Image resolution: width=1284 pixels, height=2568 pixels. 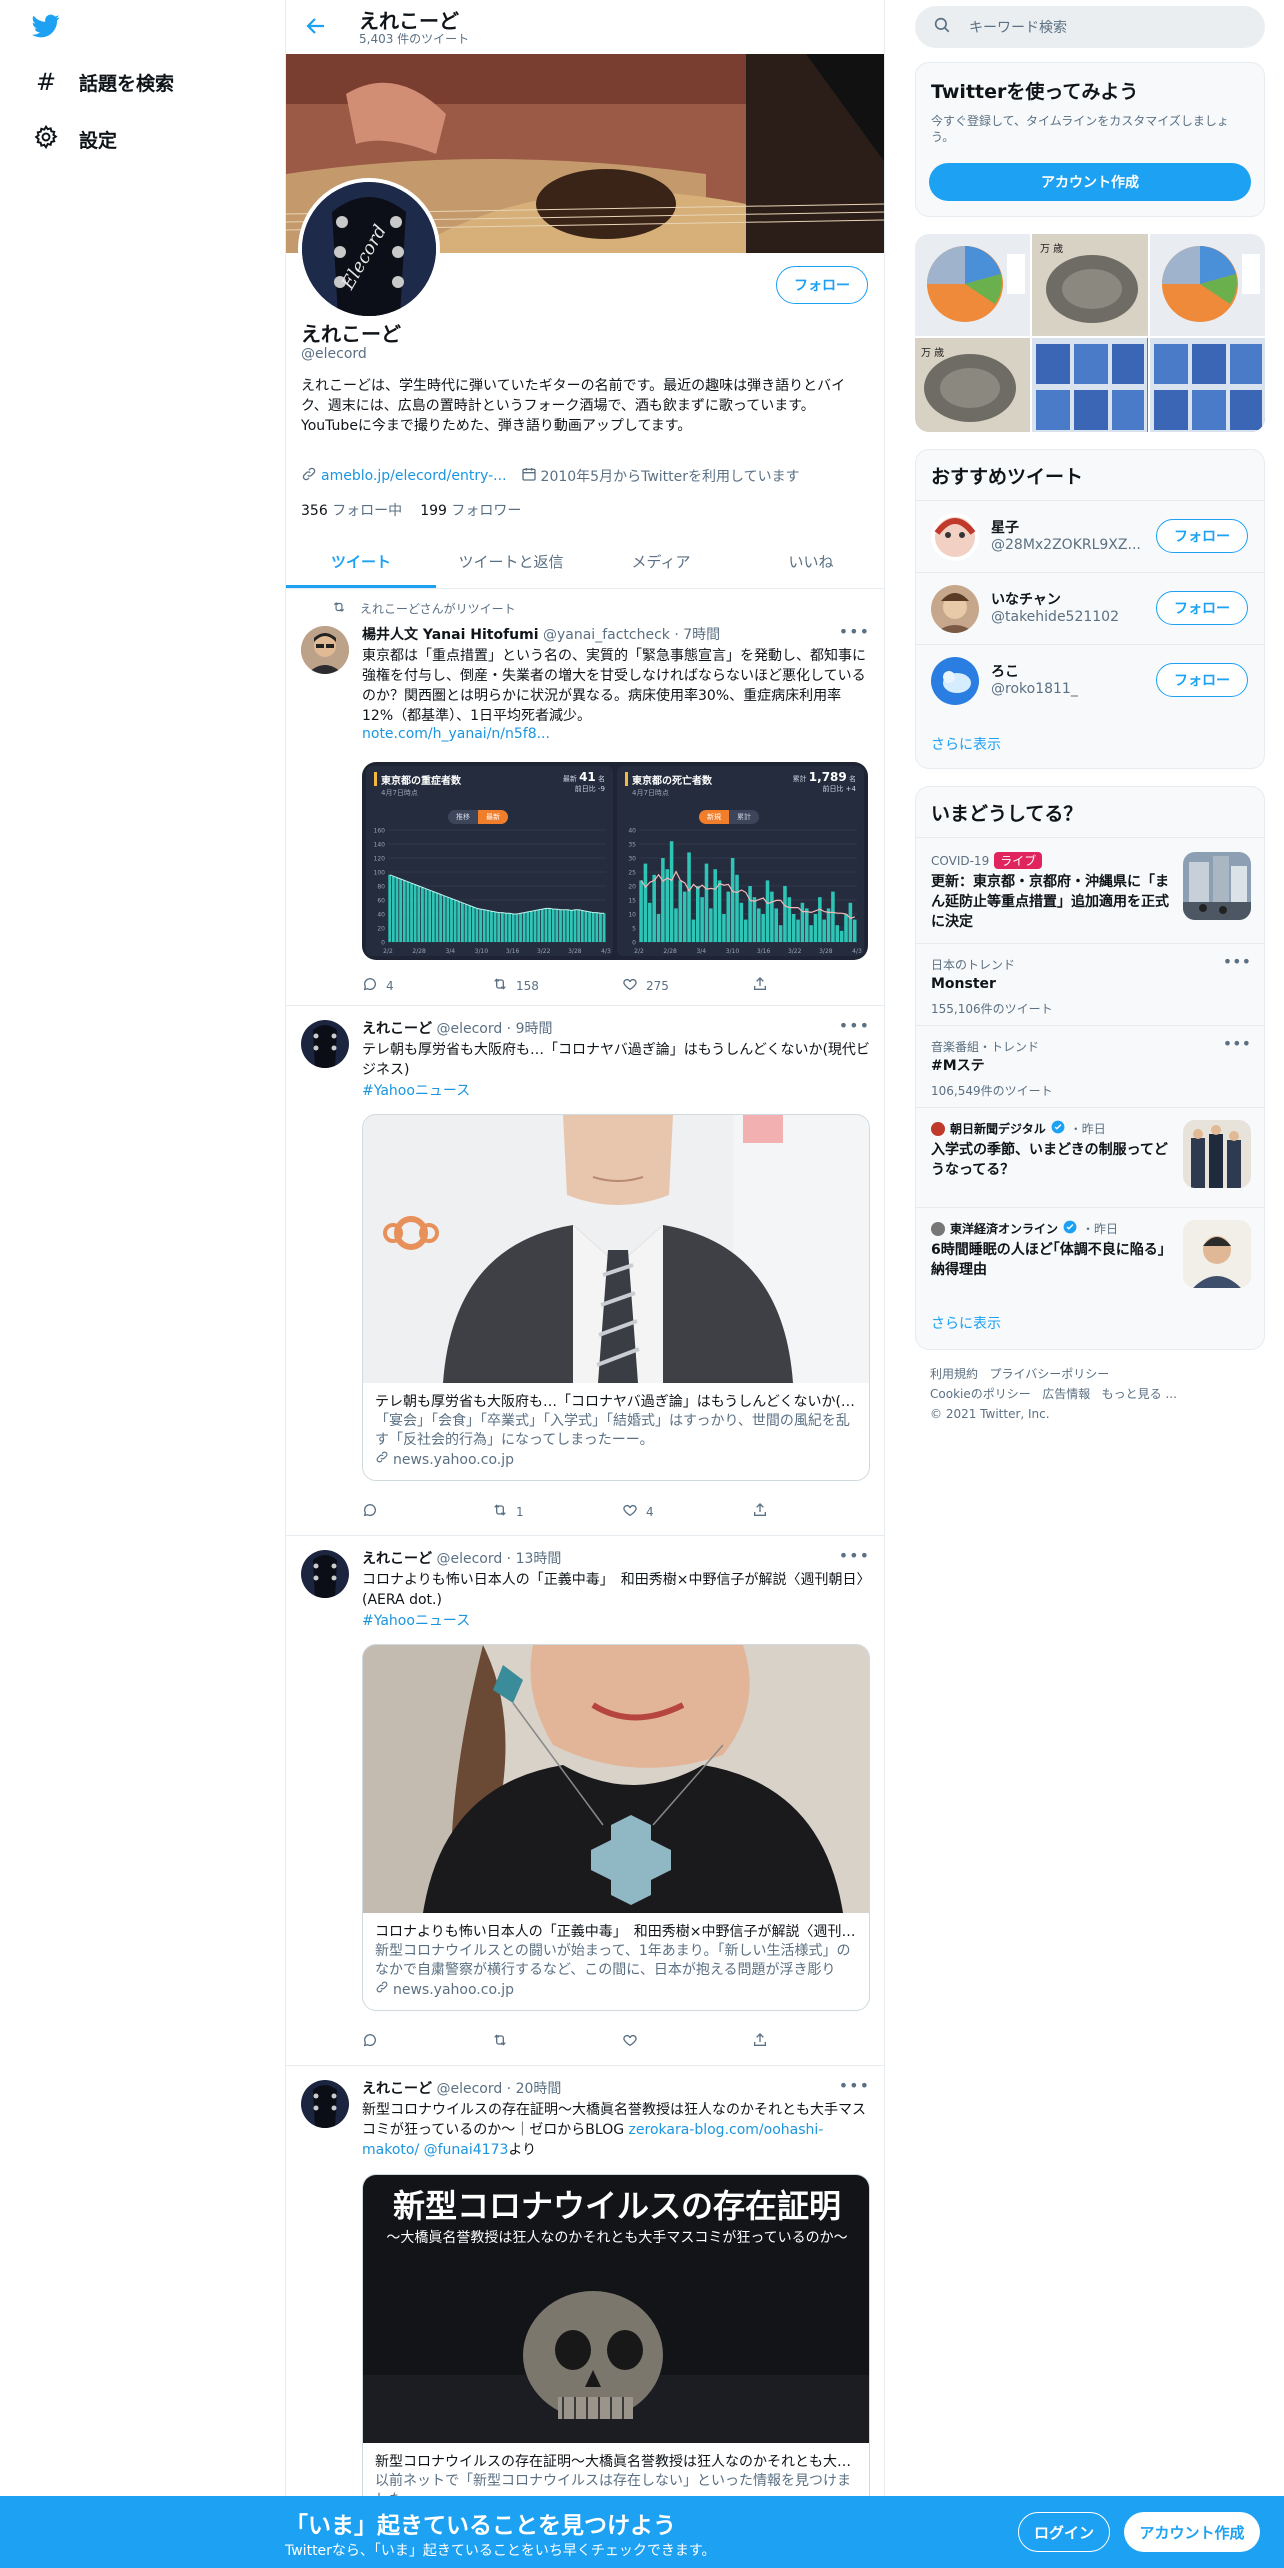 I want to click on nav-settings: 設定, so click(x=75, y=139).